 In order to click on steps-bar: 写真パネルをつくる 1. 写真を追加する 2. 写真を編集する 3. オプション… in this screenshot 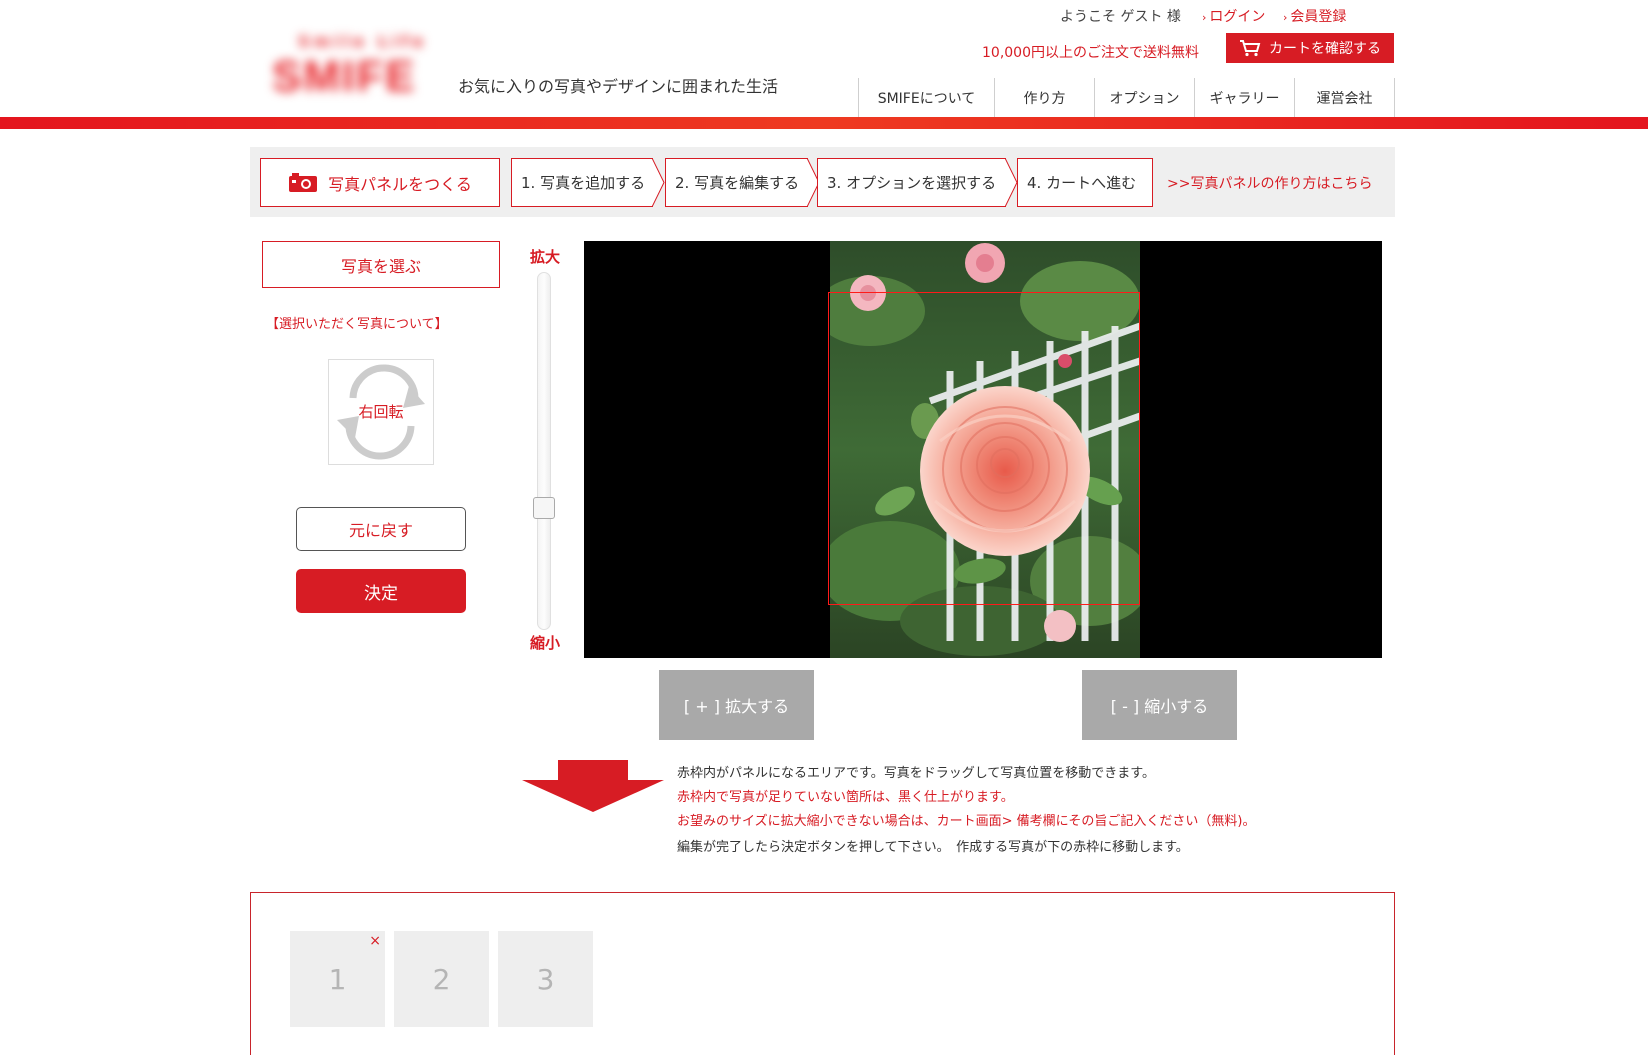, I will do `click(822, 182)`.